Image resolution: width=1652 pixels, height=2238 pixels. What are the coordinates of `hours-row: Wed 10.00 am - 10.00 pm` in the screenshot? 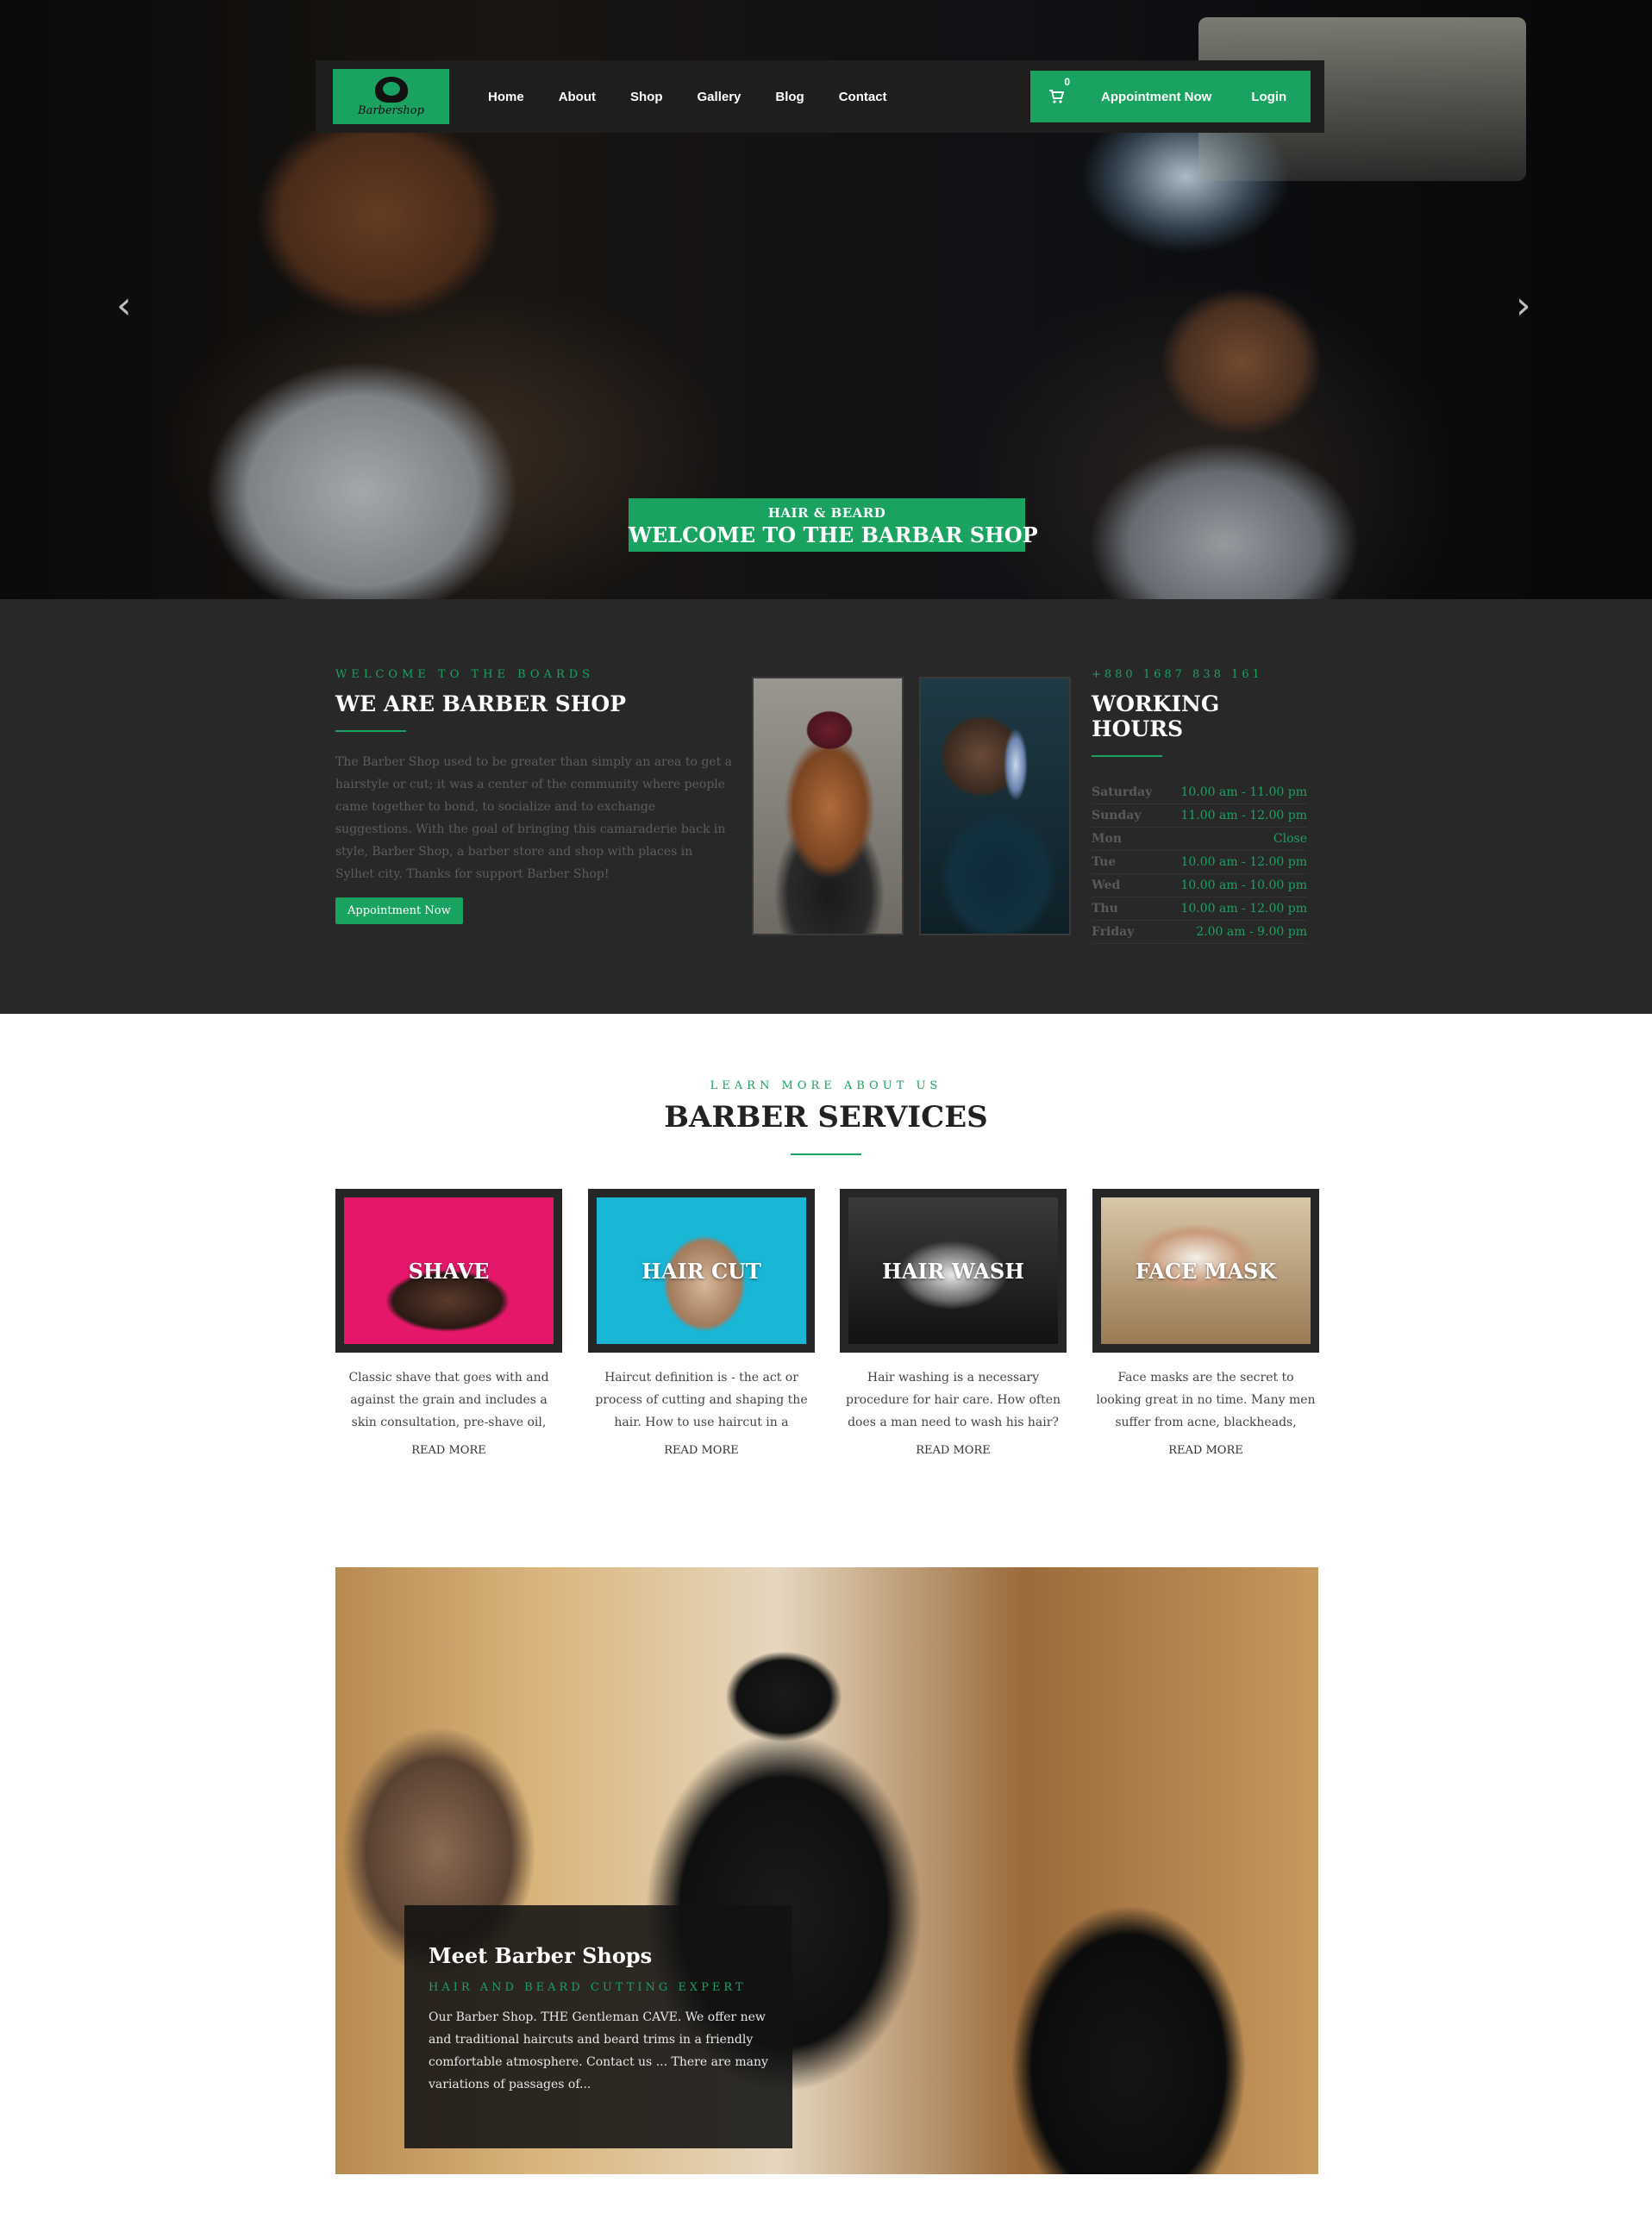 It's located at (1199, 885).